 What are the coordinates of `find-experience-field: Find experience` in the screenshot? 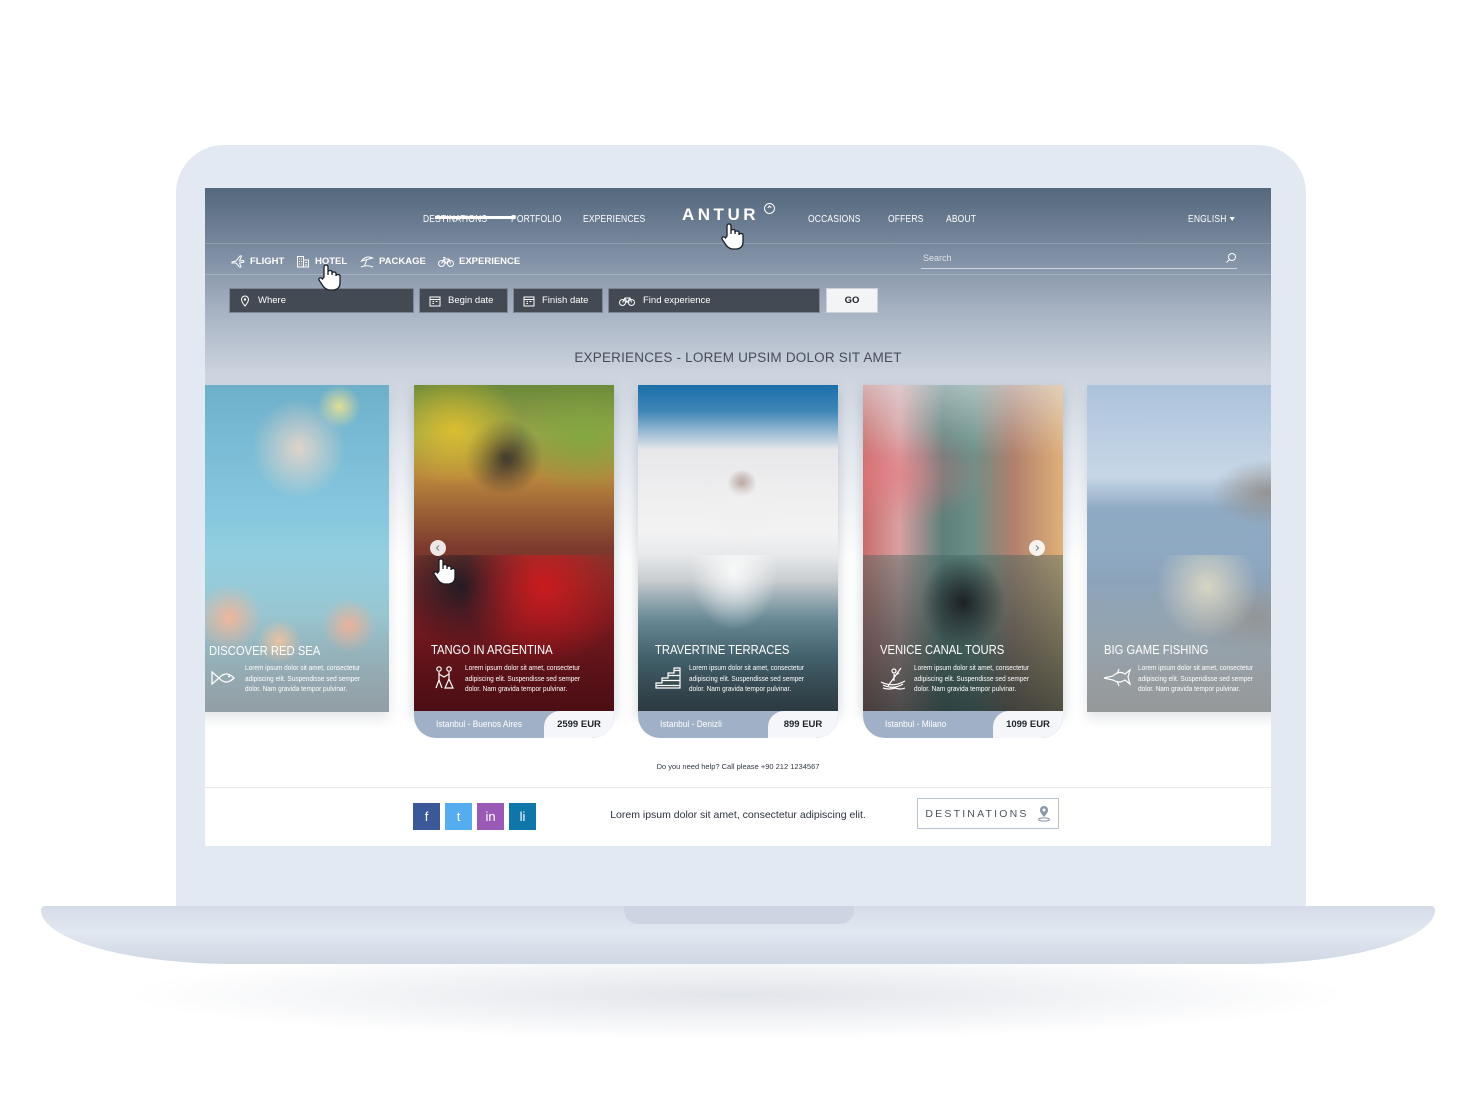 It's located at (714, 300).